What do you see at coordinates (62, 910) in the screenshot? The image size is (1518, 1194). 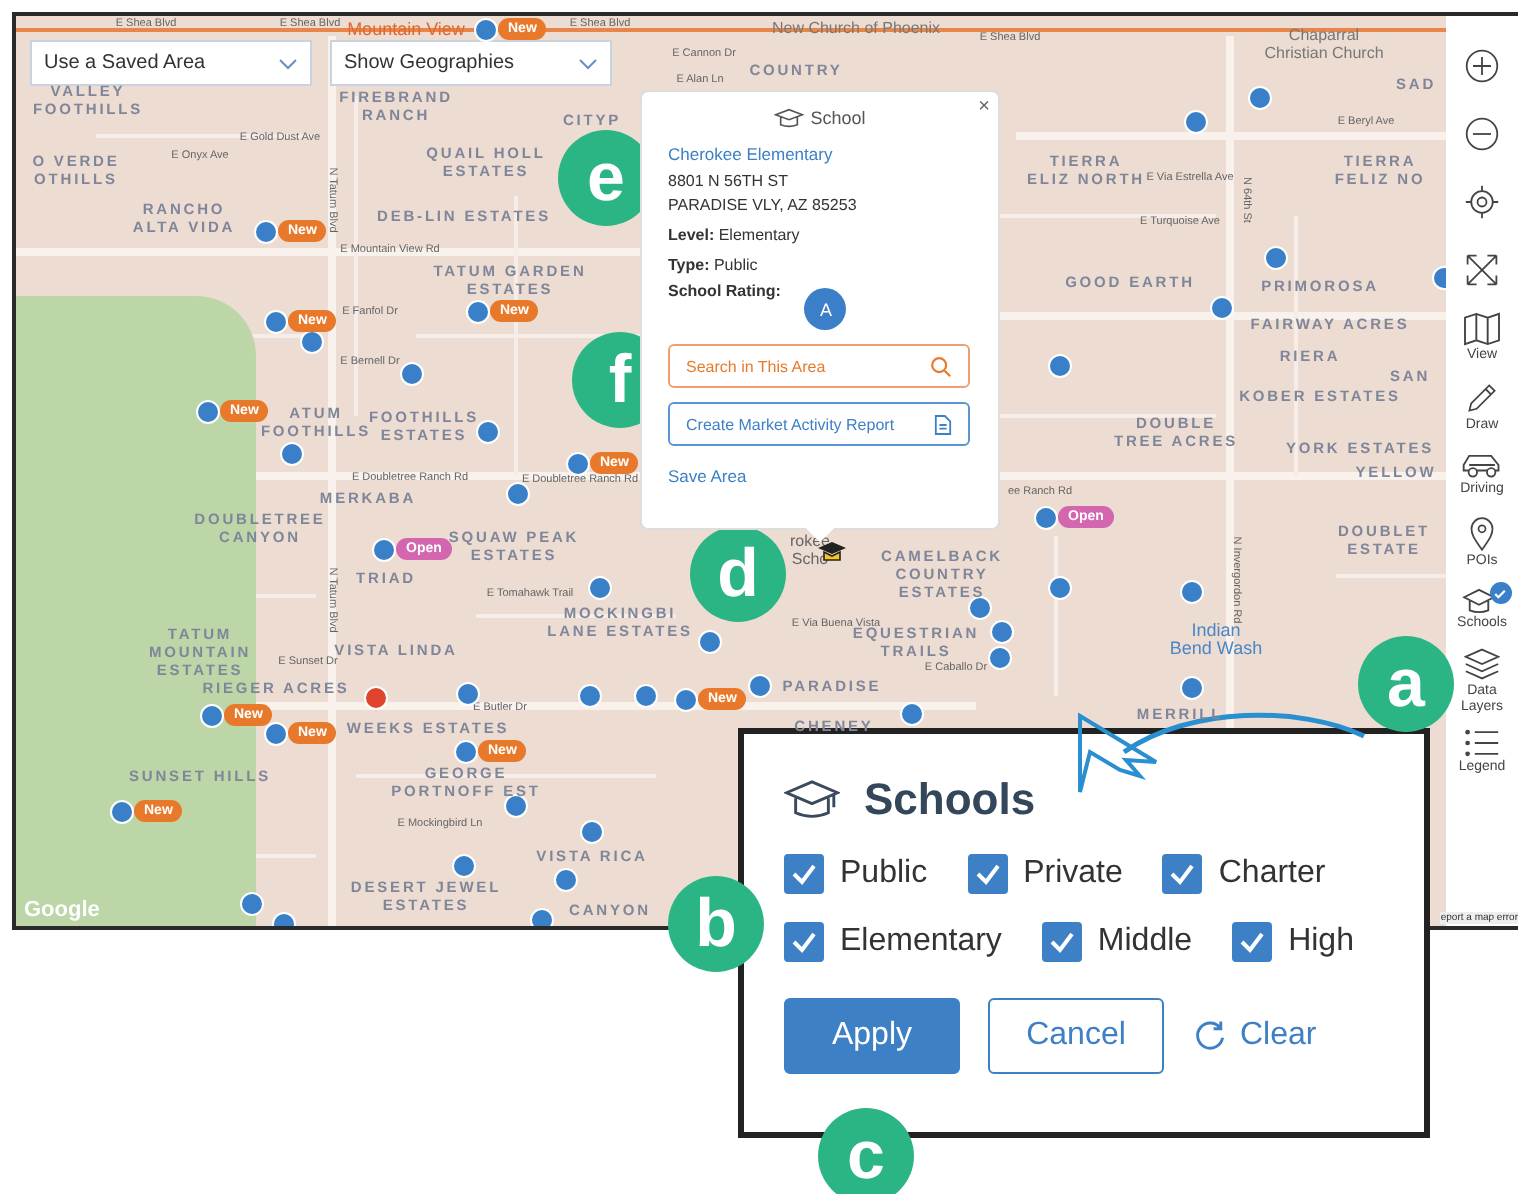 I see `map-attribution: Google` at bounding box center [62, 910].